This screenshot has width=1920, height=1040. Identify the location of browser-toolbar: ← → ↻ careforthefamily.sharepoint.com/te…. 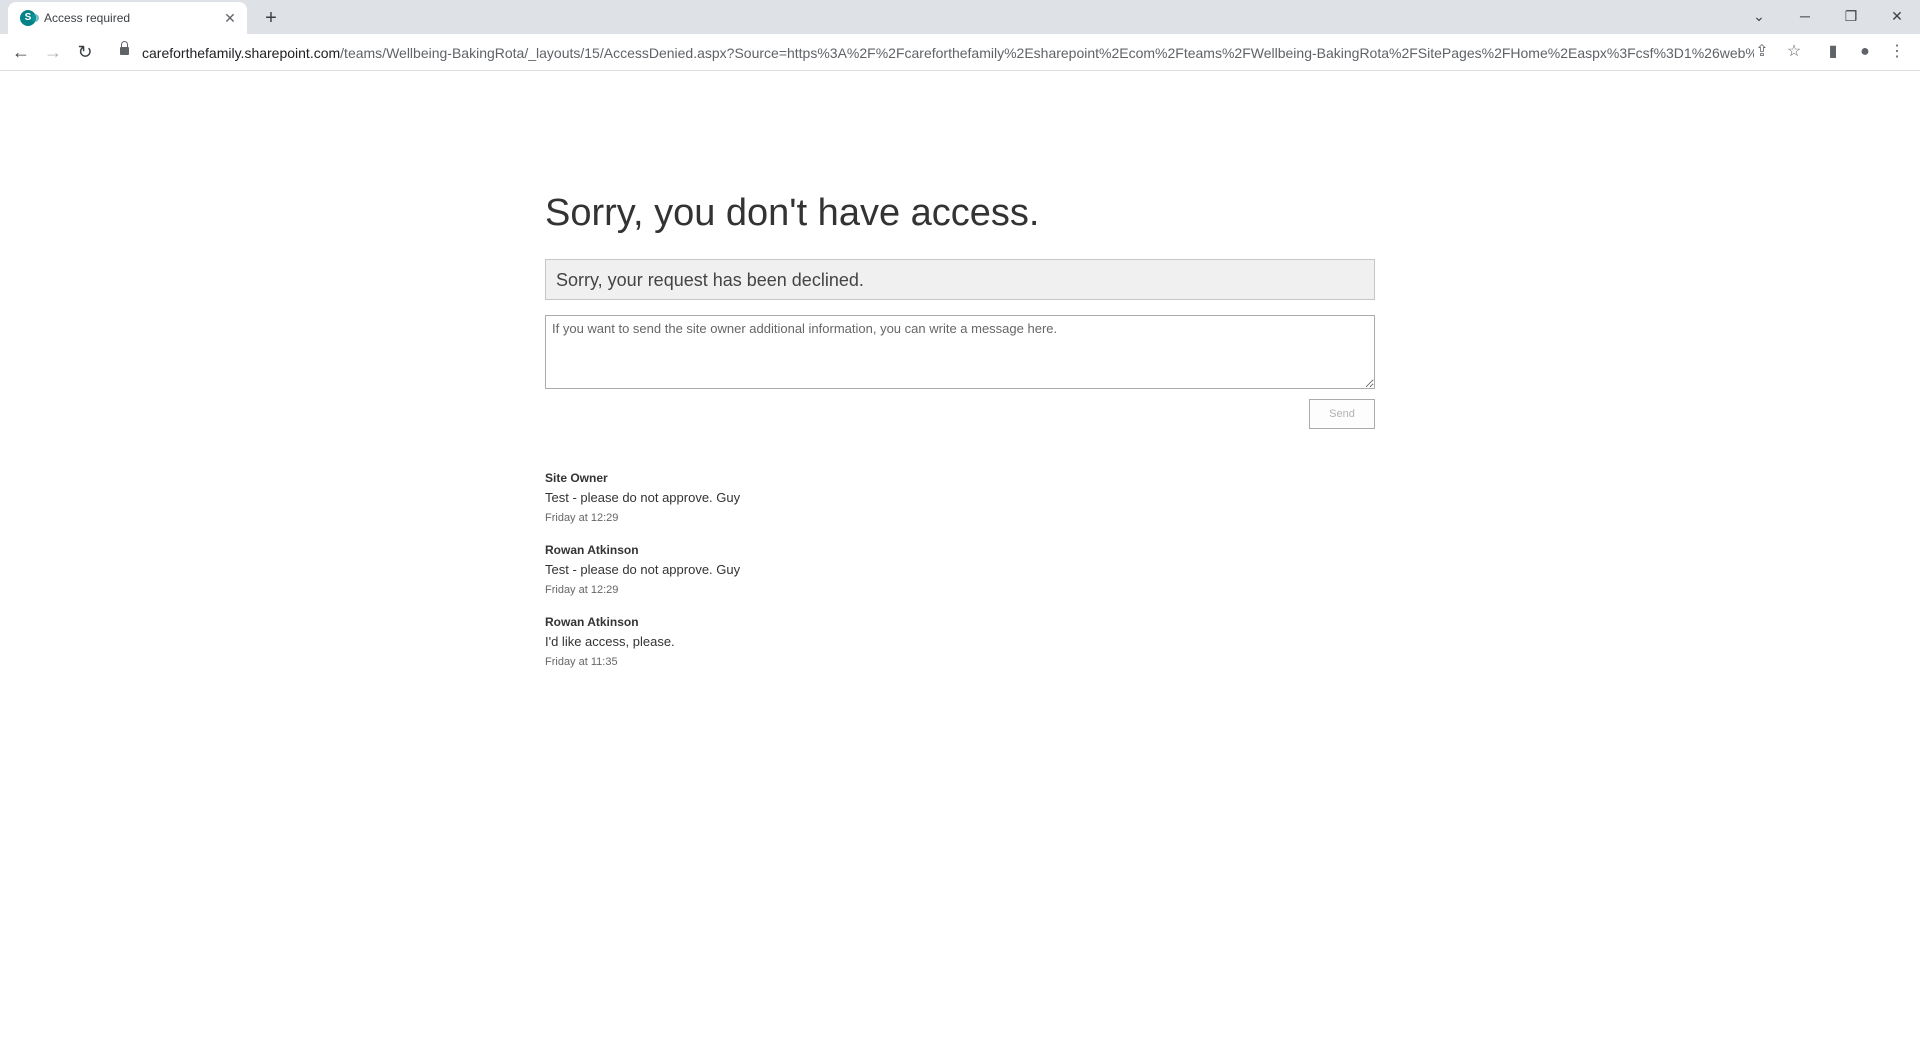
(960, 52).